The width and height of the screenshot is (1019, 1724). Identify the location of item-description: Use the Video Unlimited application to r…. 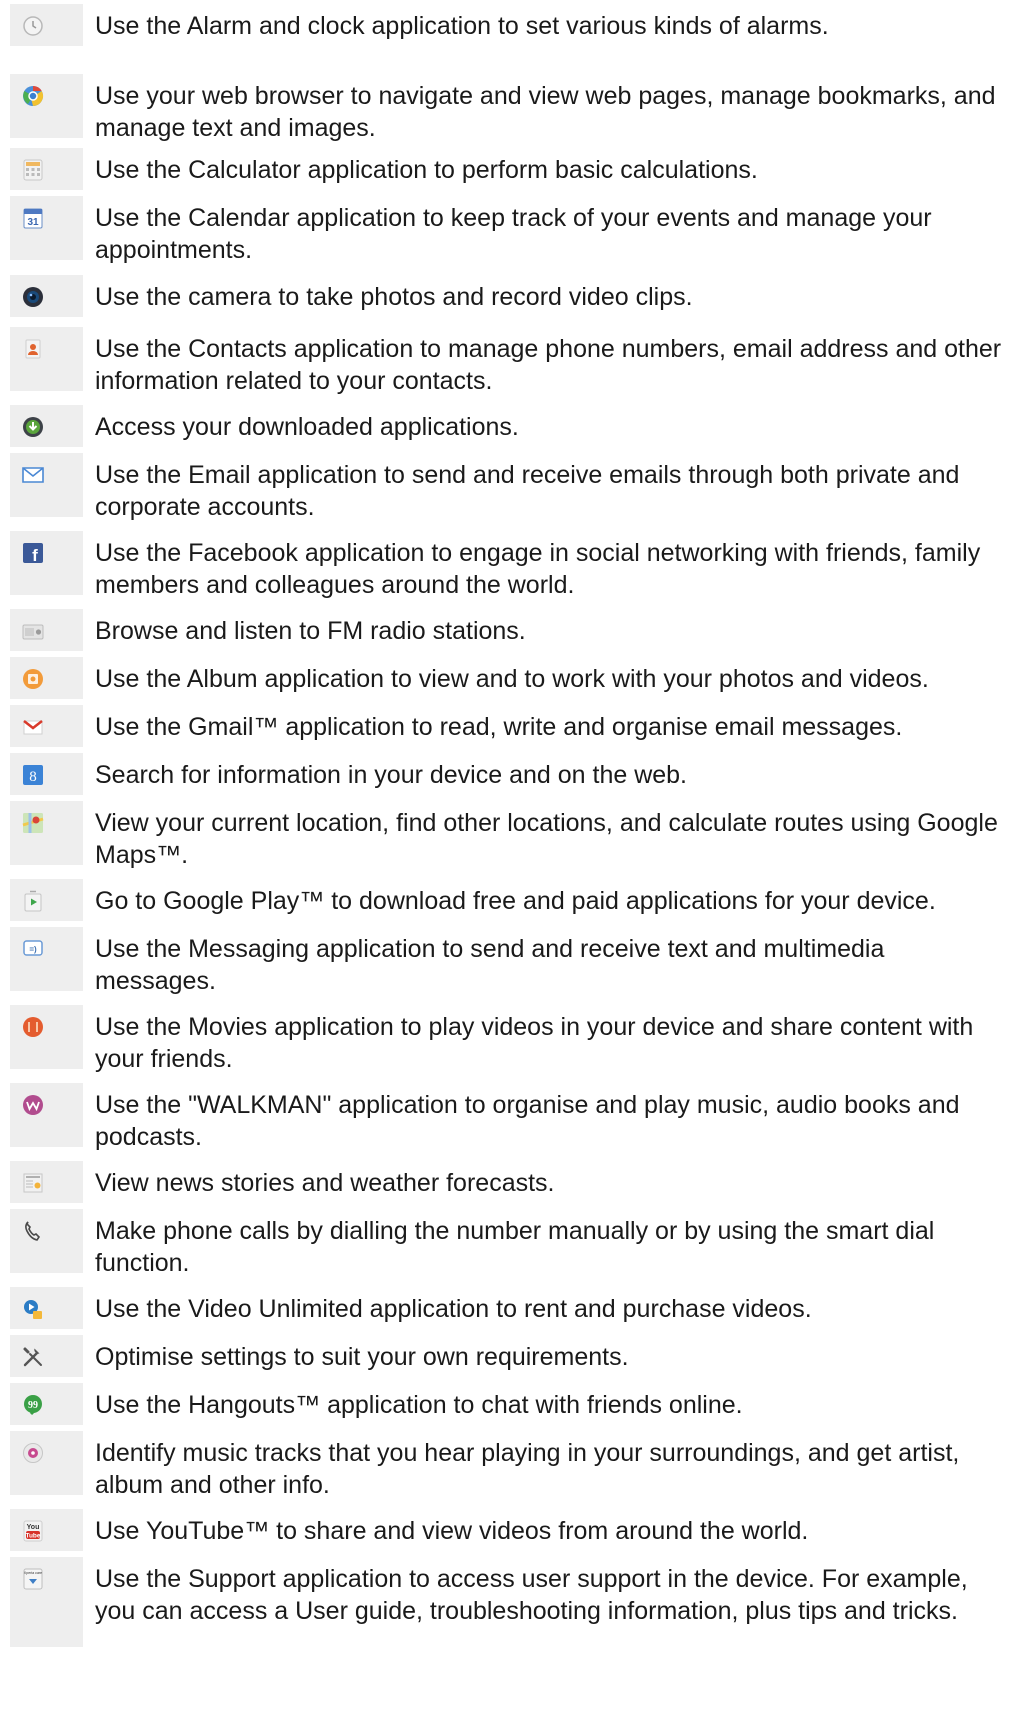
(453, 1309).